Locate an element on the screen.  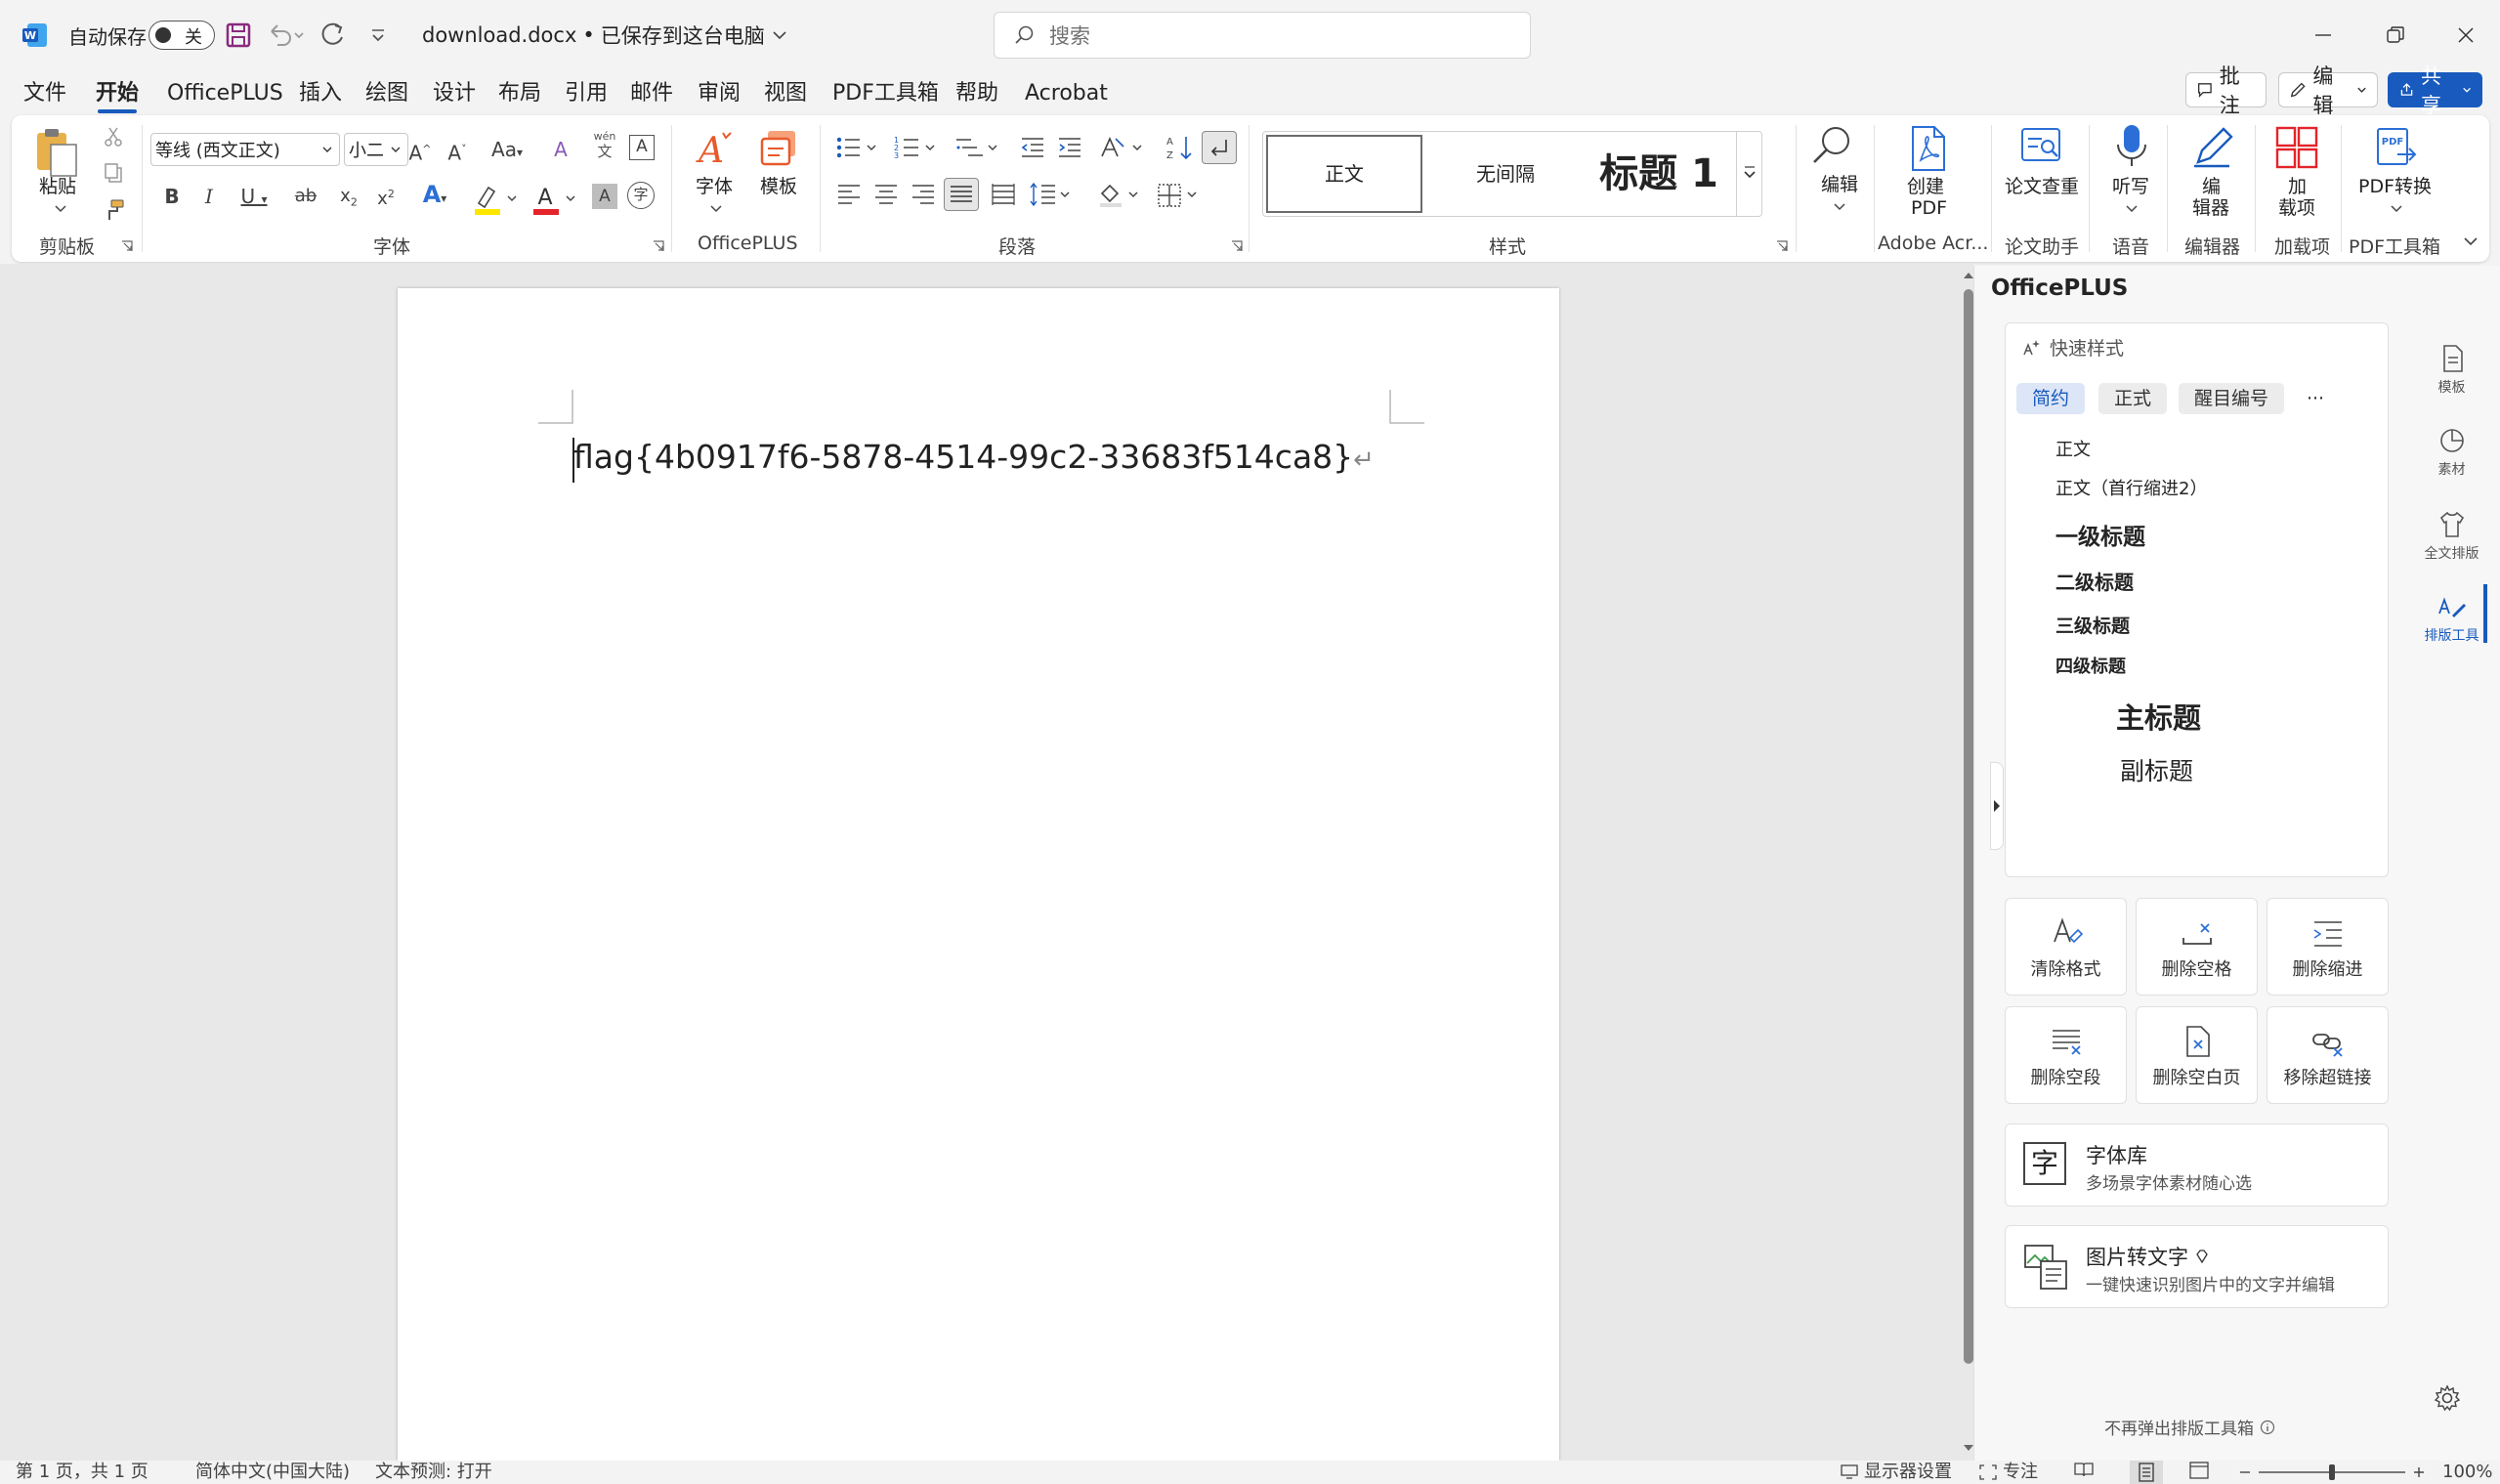
subscript-icon: x2 is located at coordinates (348, 200).